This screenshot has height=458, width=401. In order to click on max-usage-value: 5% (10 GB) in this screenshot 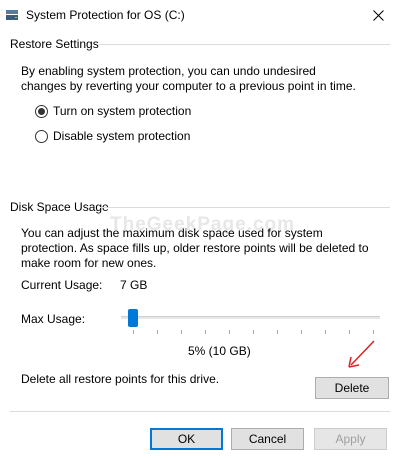, I will do `click(219, 351)`.